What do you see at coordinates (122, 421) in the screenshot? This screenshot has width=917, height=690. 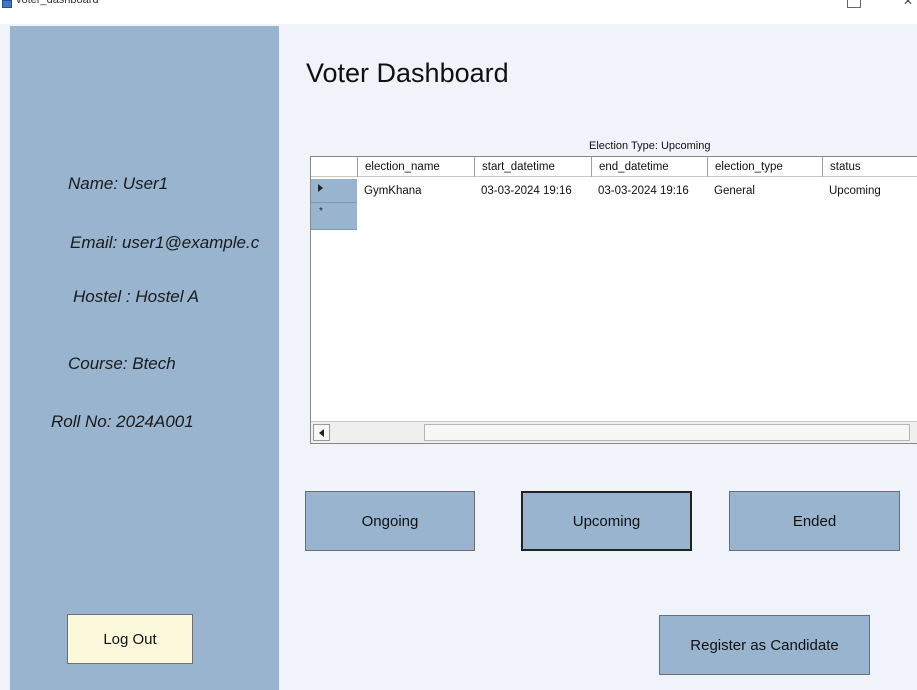 I see `user-roll-number: Roll No: 2024A001` at bounding box center [122, 421].